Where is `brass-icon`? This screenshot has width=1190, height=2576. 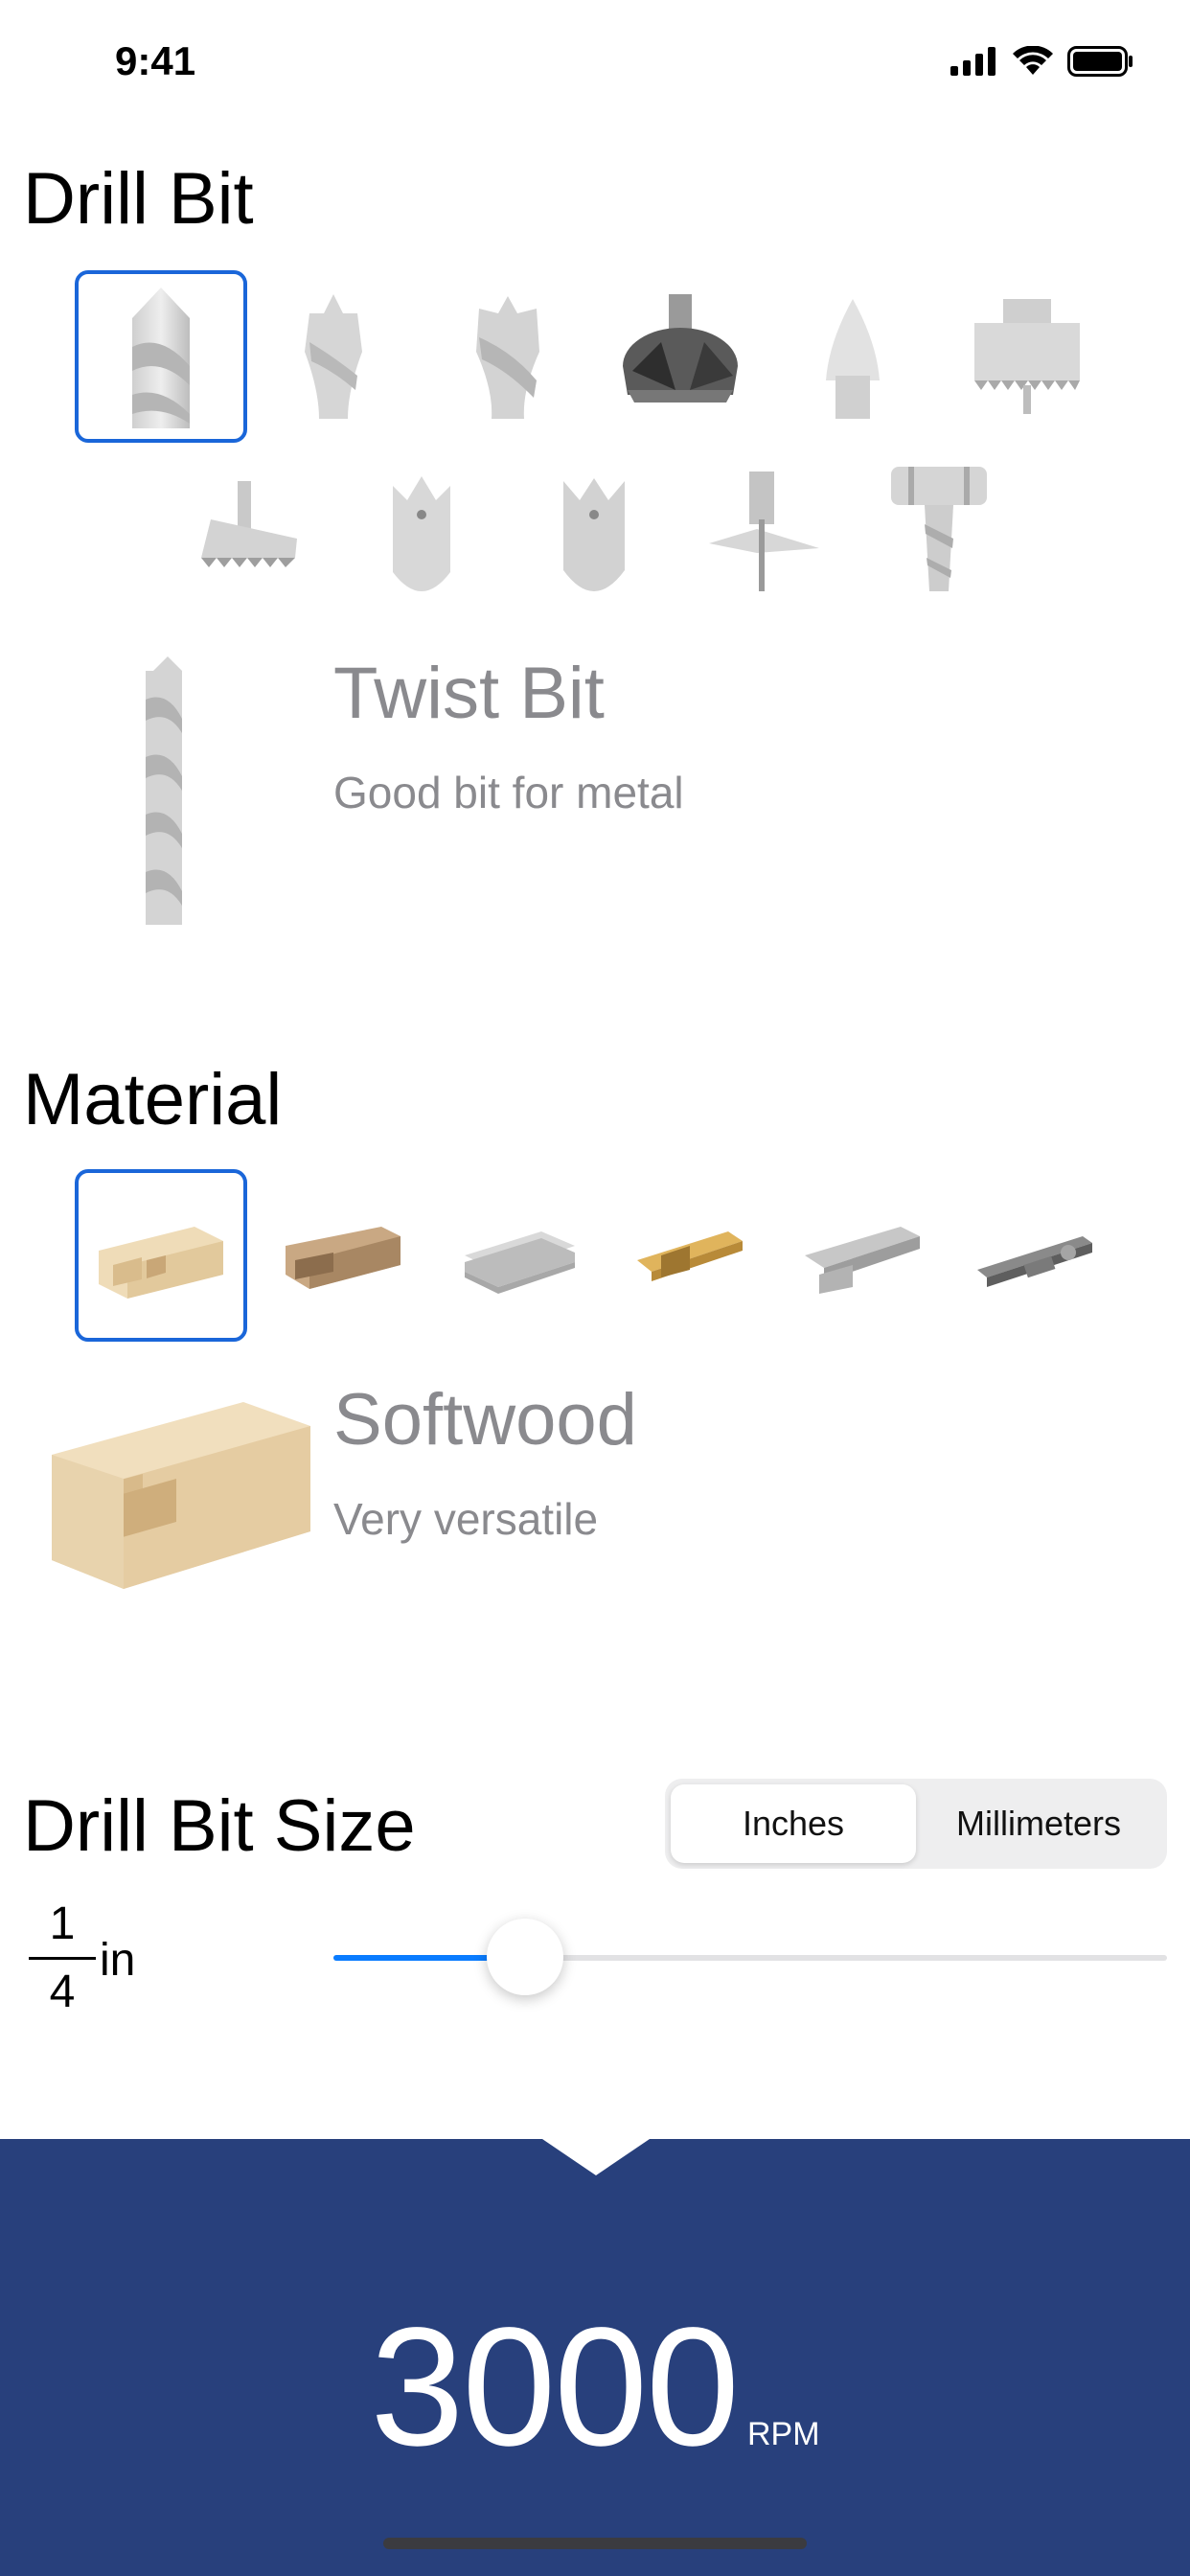
brass-icon is located at coordinates (690, 1256).